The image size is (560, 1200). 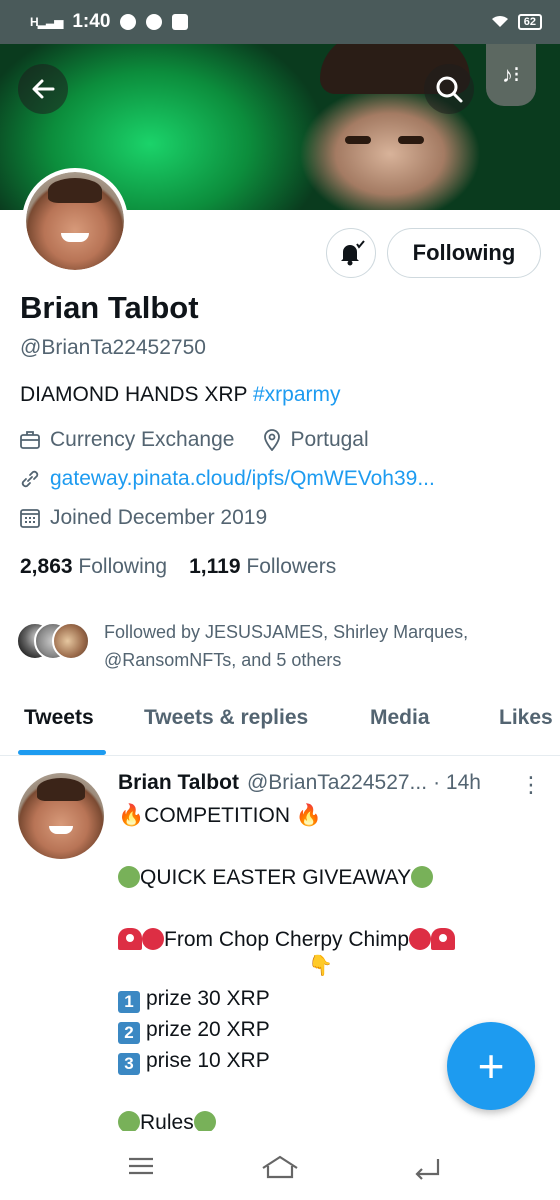 I want to click on clock: 1:40, so click(x=91, y=21).